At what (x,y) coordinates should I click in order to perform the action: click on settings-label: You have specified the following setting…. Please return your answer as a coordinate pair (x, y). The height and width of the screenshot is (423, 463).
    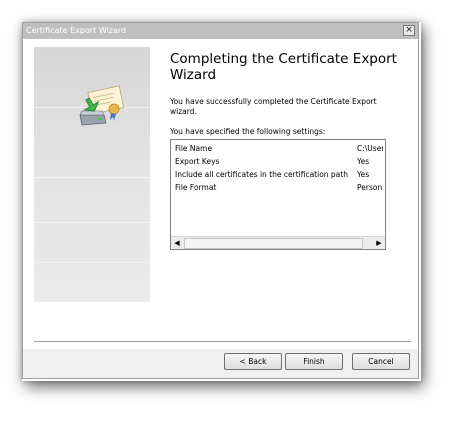
    Looking at the image, I should click on (248, 131).